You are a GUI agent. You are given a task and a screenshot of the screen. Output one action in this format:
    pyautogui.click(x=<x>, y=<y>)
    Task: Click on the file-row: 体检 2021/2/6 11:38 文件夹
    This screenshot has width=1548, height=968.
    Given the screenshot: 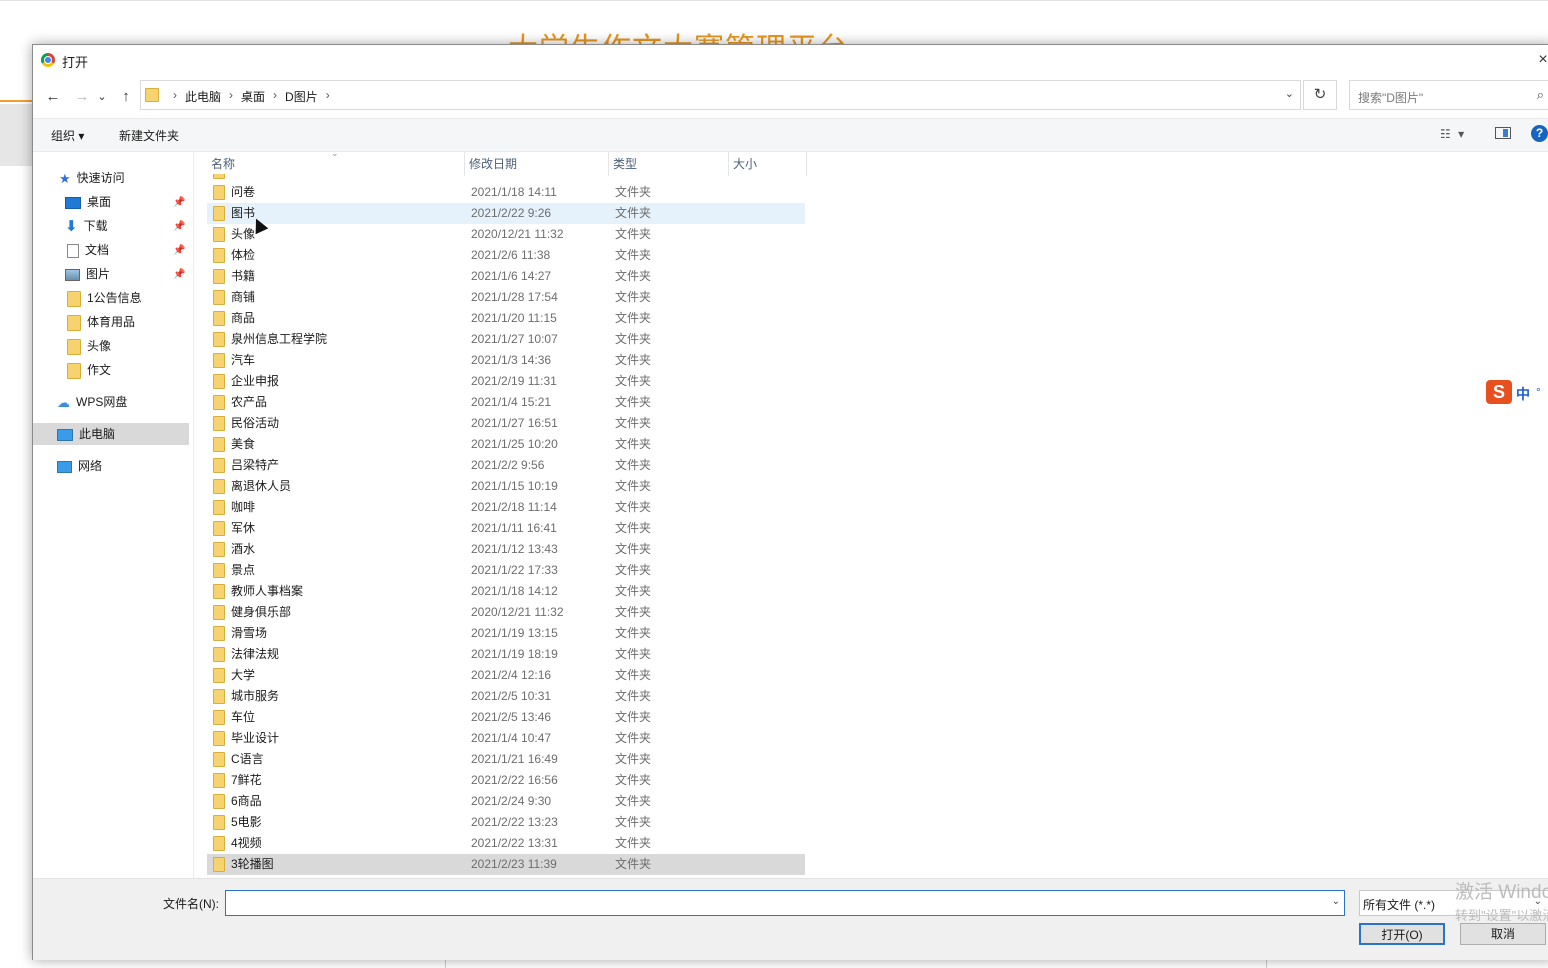 What is the action you would take?
    pyautogui.click(x=506, y=255)
    